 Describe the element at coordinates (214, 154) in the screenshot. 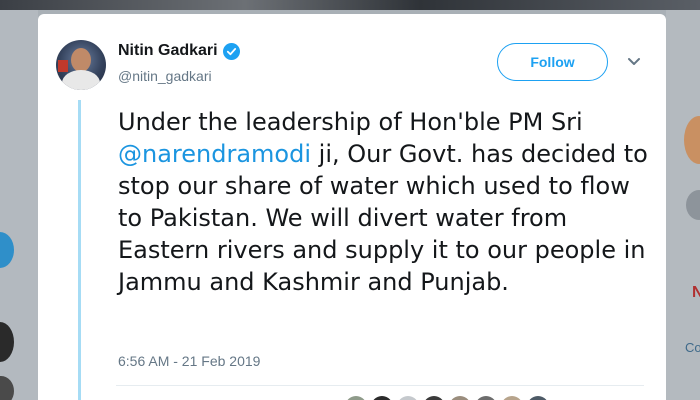

I see `mention-link: @narendramodi` at that location.